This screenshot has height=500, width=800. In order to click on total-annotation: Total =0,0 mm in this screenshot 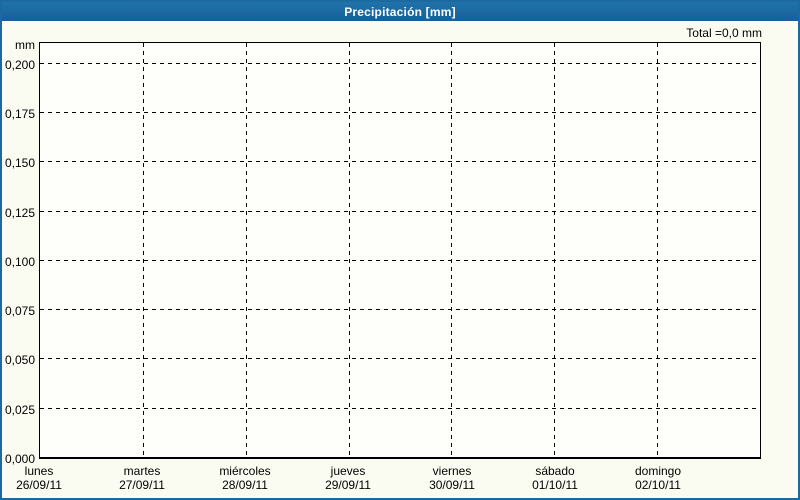, I will do `click(724, 33)`.